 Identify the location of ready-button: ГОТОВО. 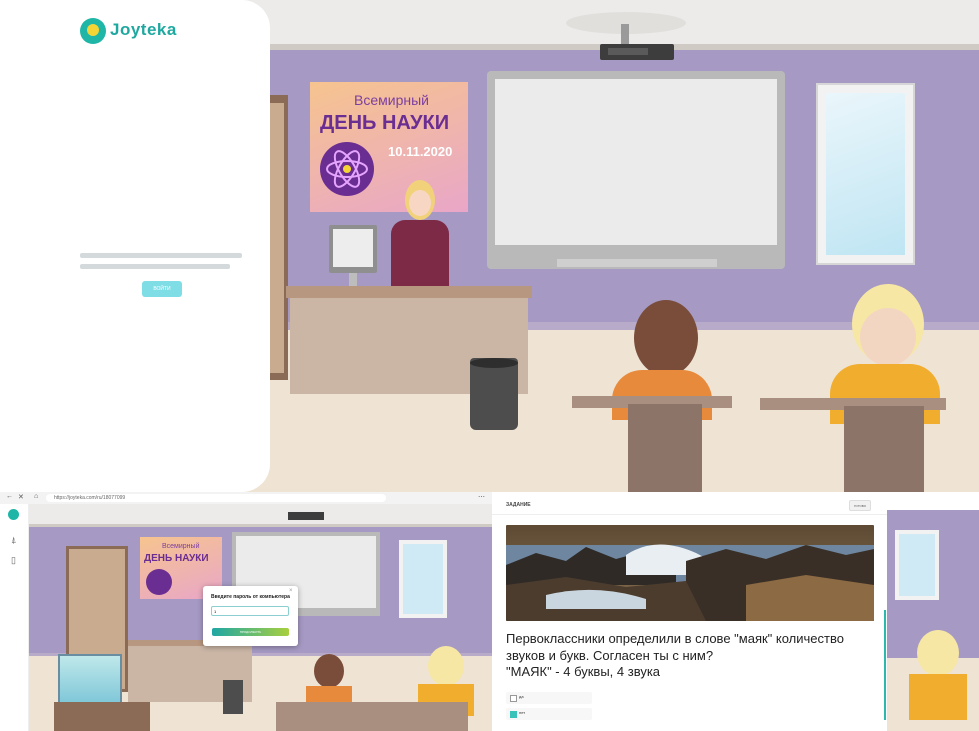
(860, 505).